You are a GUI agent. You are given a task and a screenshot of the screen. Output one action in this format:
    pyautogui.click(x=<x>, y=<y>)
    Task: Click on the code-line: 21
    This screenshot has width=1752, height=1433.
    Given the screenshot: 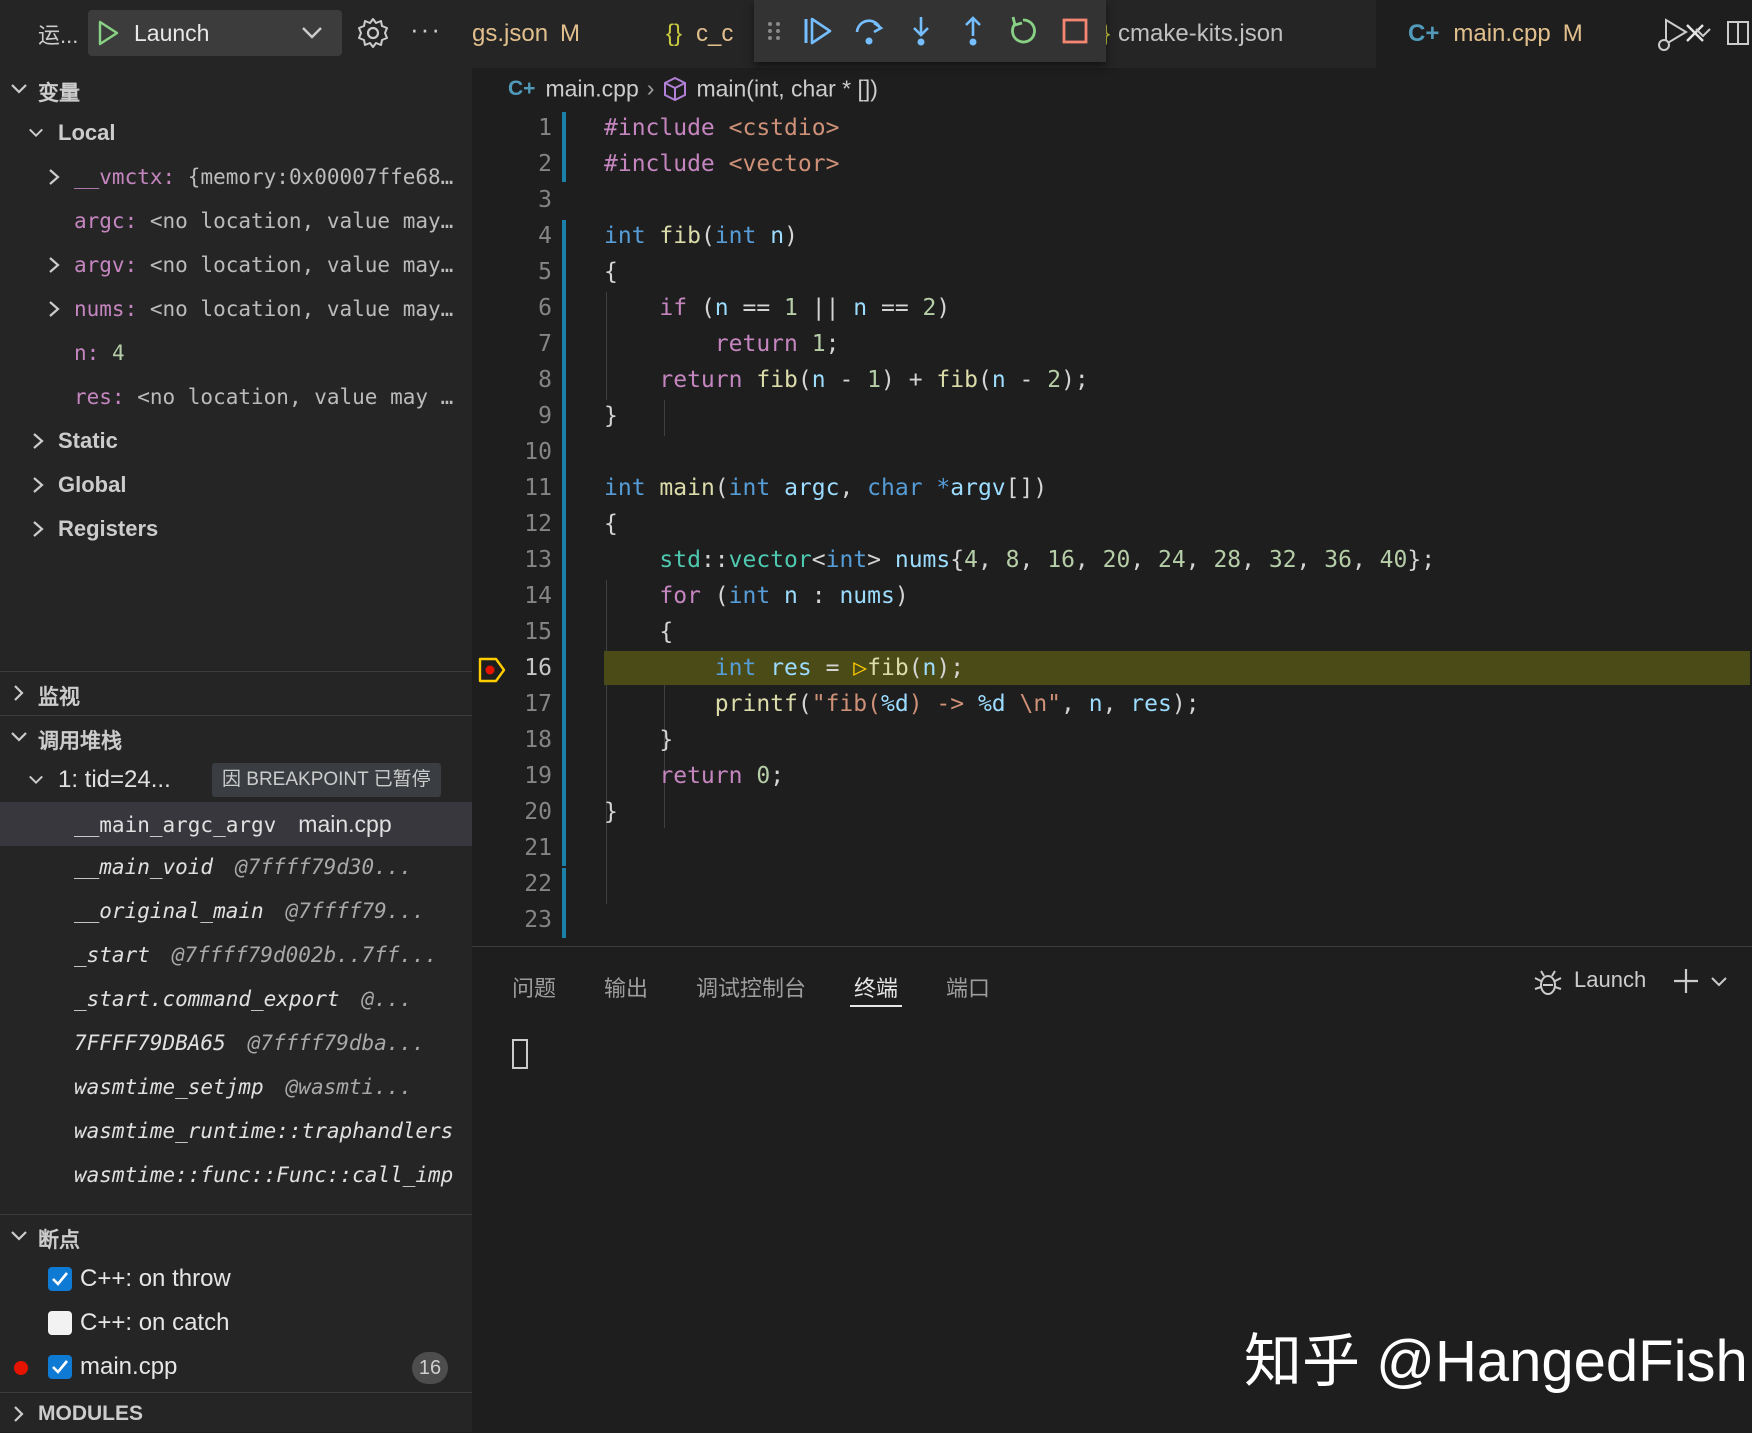 What is the action you would take?
    pyautogui.click(x=538, y=848)
    